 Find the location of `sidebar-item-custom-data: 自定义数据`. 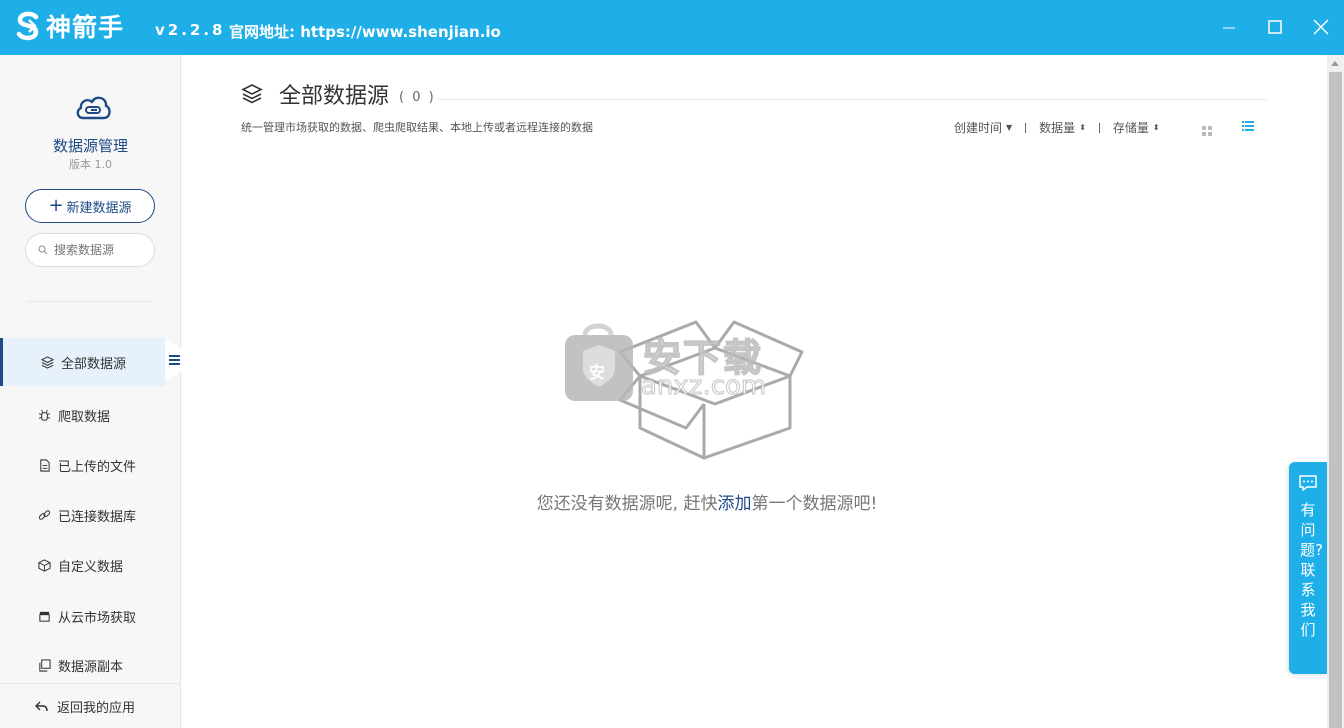

sidebar-item-custom-data: 自定义数据 is located at coordinates (90, 565).